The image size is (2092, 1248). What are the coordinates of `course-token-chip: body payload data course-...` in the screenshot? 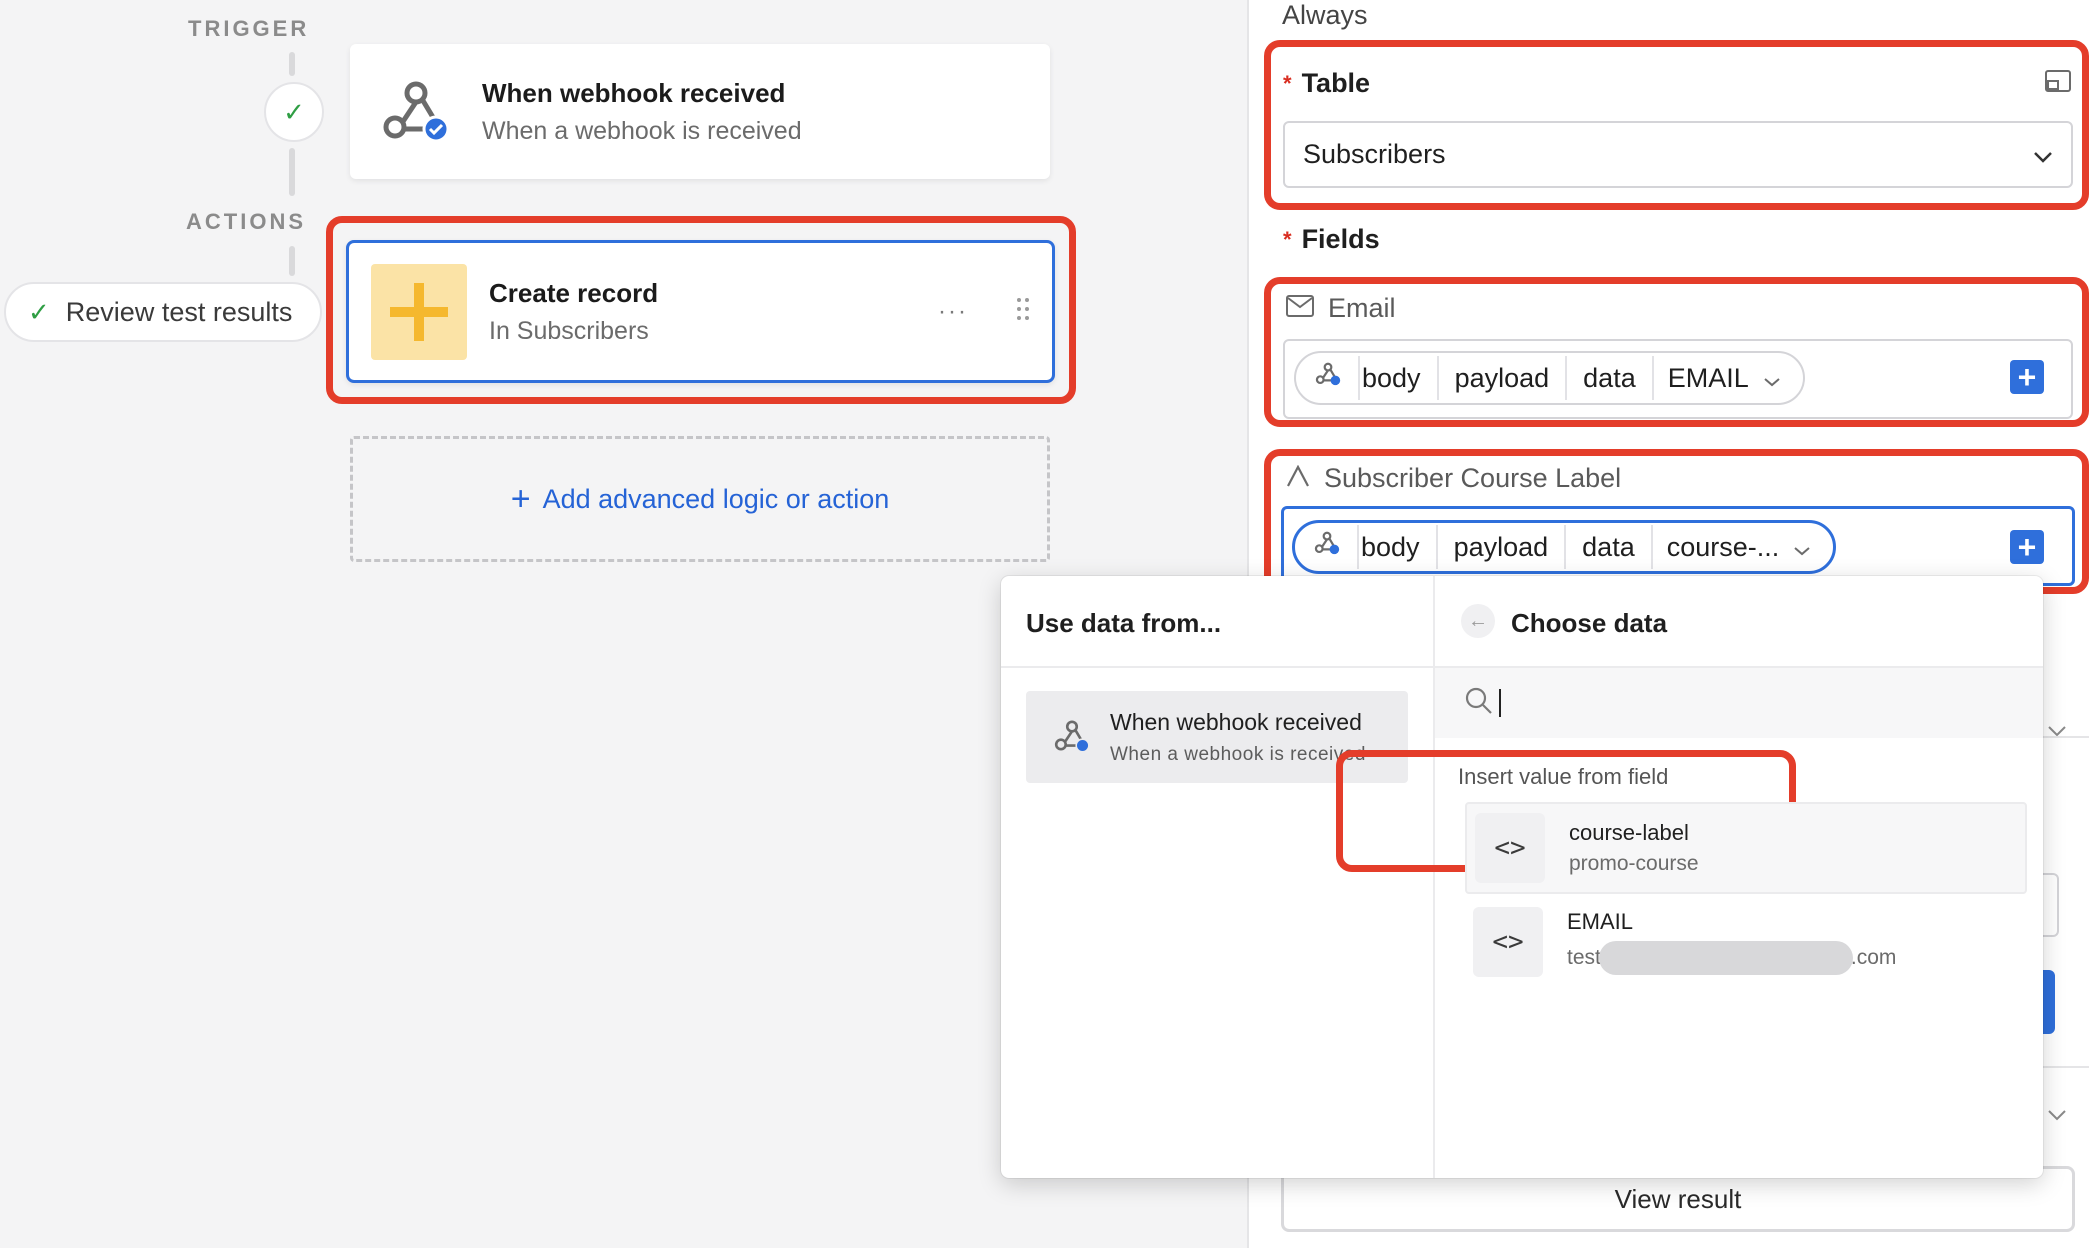 It's located at (1564, 547).